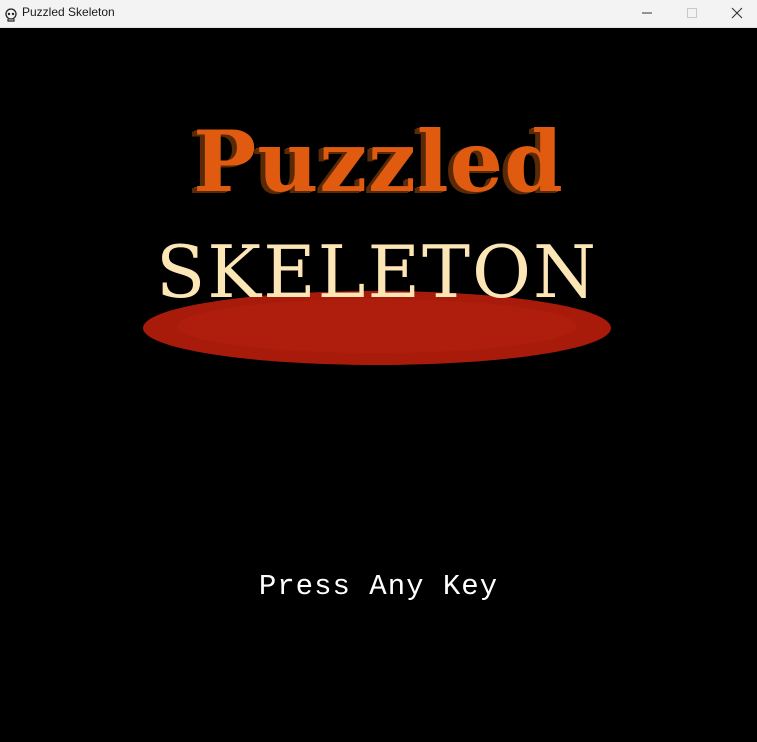  I want to click on close-icon, so click(737, 13).